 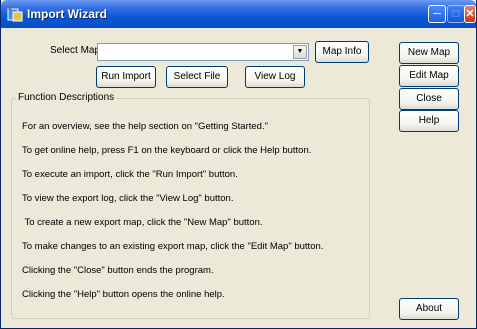 What do you see at coordinates (342, 52) in the screenshot?
I see `map-info-button: Map Info` at bounding box center [342, 52].